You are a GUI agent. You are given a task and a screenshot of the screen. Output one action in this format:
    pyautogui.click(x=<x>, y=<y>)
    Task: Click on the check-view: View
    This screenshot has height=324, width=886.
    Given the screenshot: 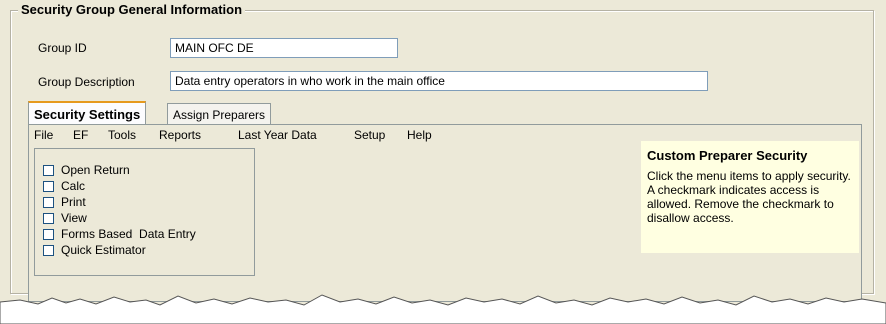 What is the action you would take?
    pyautogui.click(x=65, y=218)
    